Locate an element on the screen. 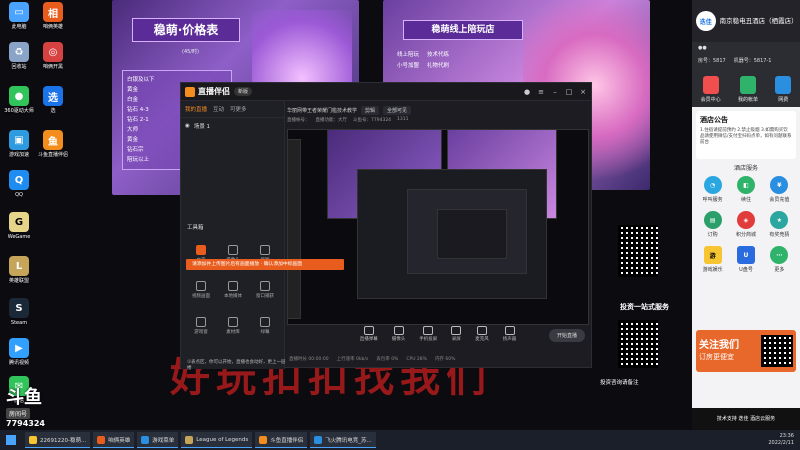 The width and height of the screenshot is (800, 450). desktop-icon-douyu: 鱼 斗鱼直播伴侣 is located at coordinates (53, 144).